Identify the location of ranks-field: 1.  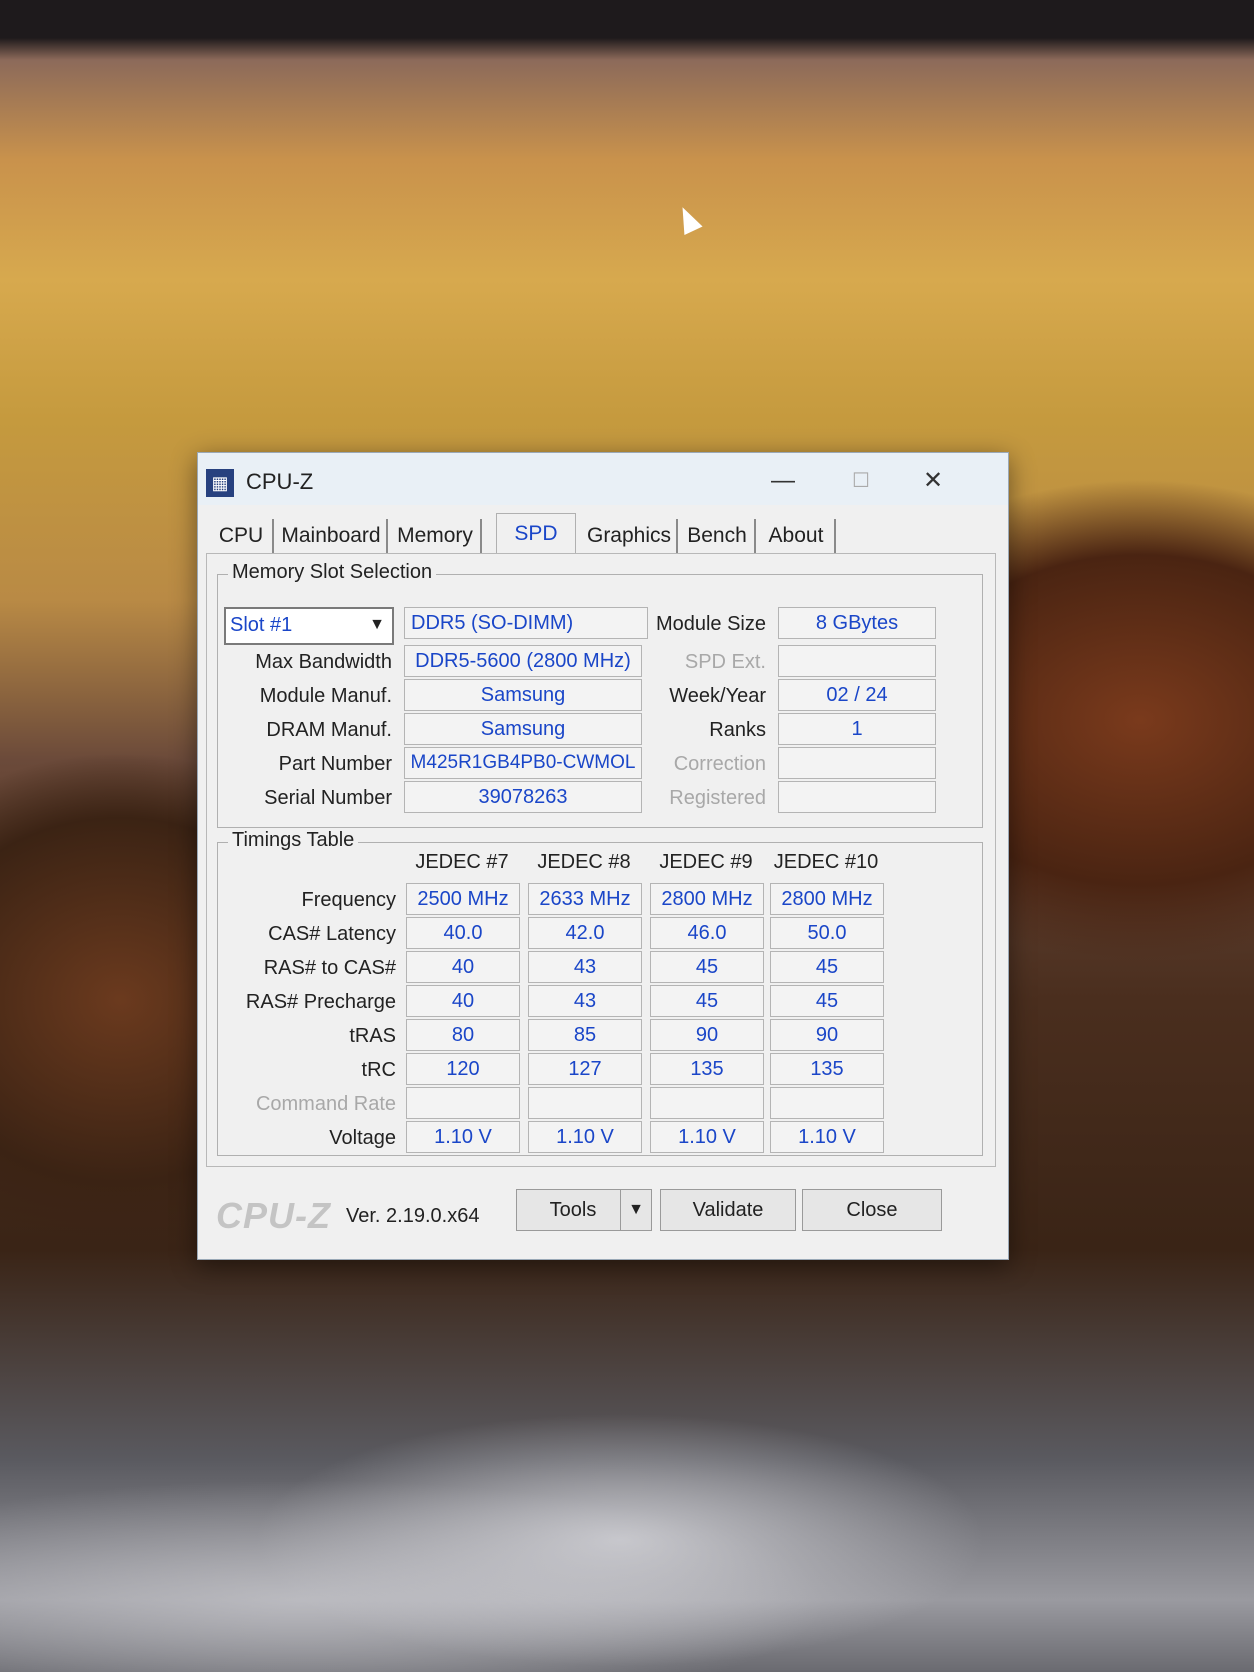
(857, 729).